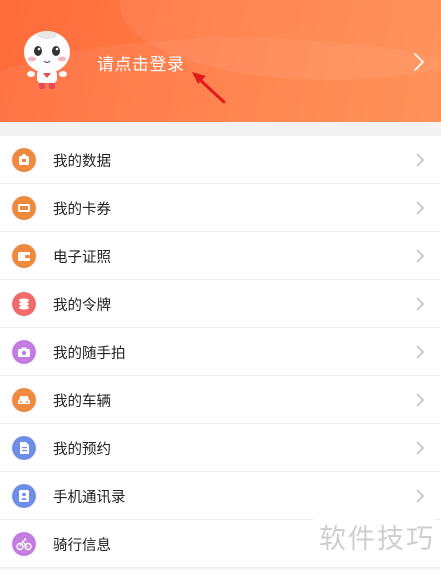 The image size is (441, 570). Describe the element at coordinates (24, 544) in the screenshot. I see `bicycle-icon` at that location.